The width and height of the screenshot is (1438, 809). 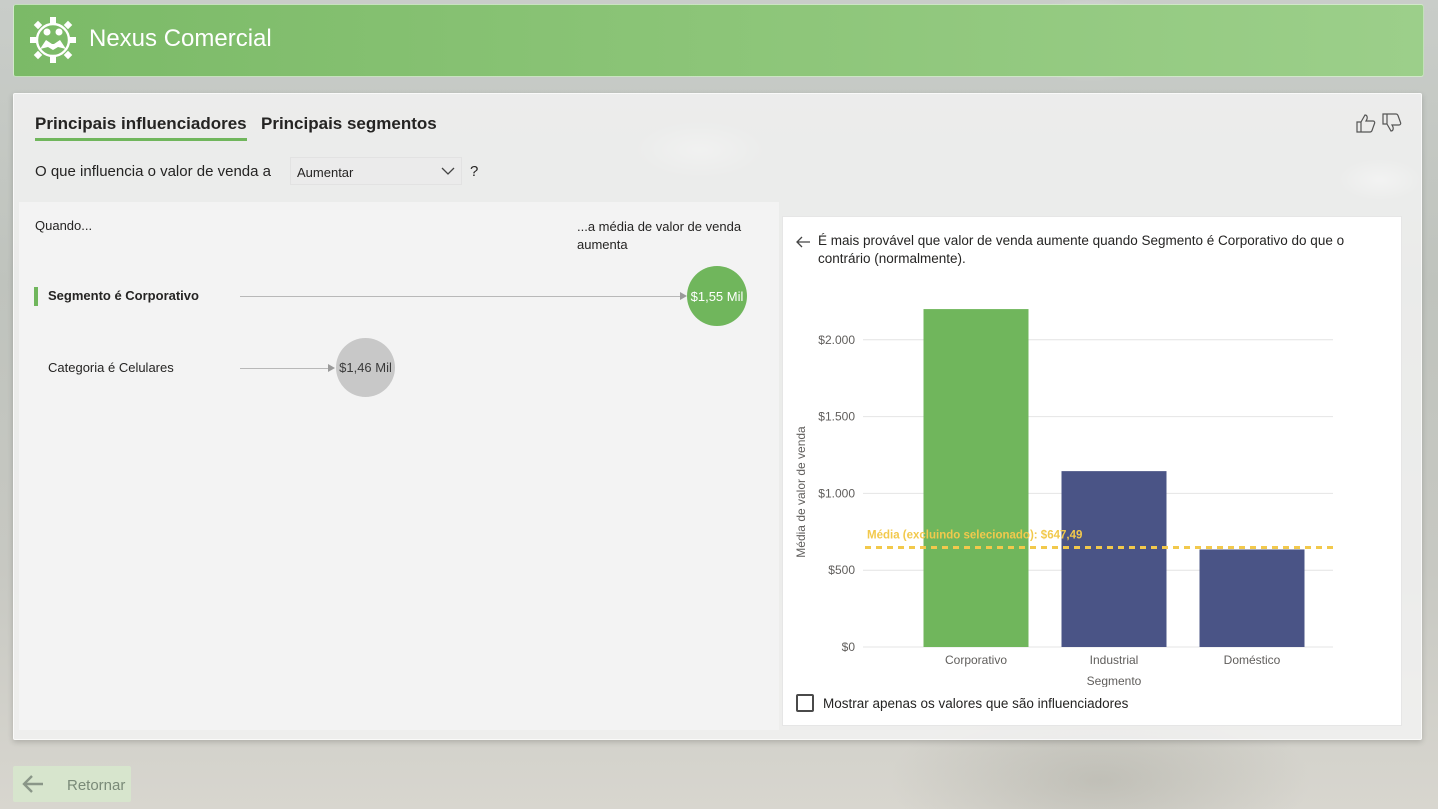 What do you see at coordinates (96, 785) in the screenshot?
I see `back-button-label: Retornar` at bounding box center [96, 785].